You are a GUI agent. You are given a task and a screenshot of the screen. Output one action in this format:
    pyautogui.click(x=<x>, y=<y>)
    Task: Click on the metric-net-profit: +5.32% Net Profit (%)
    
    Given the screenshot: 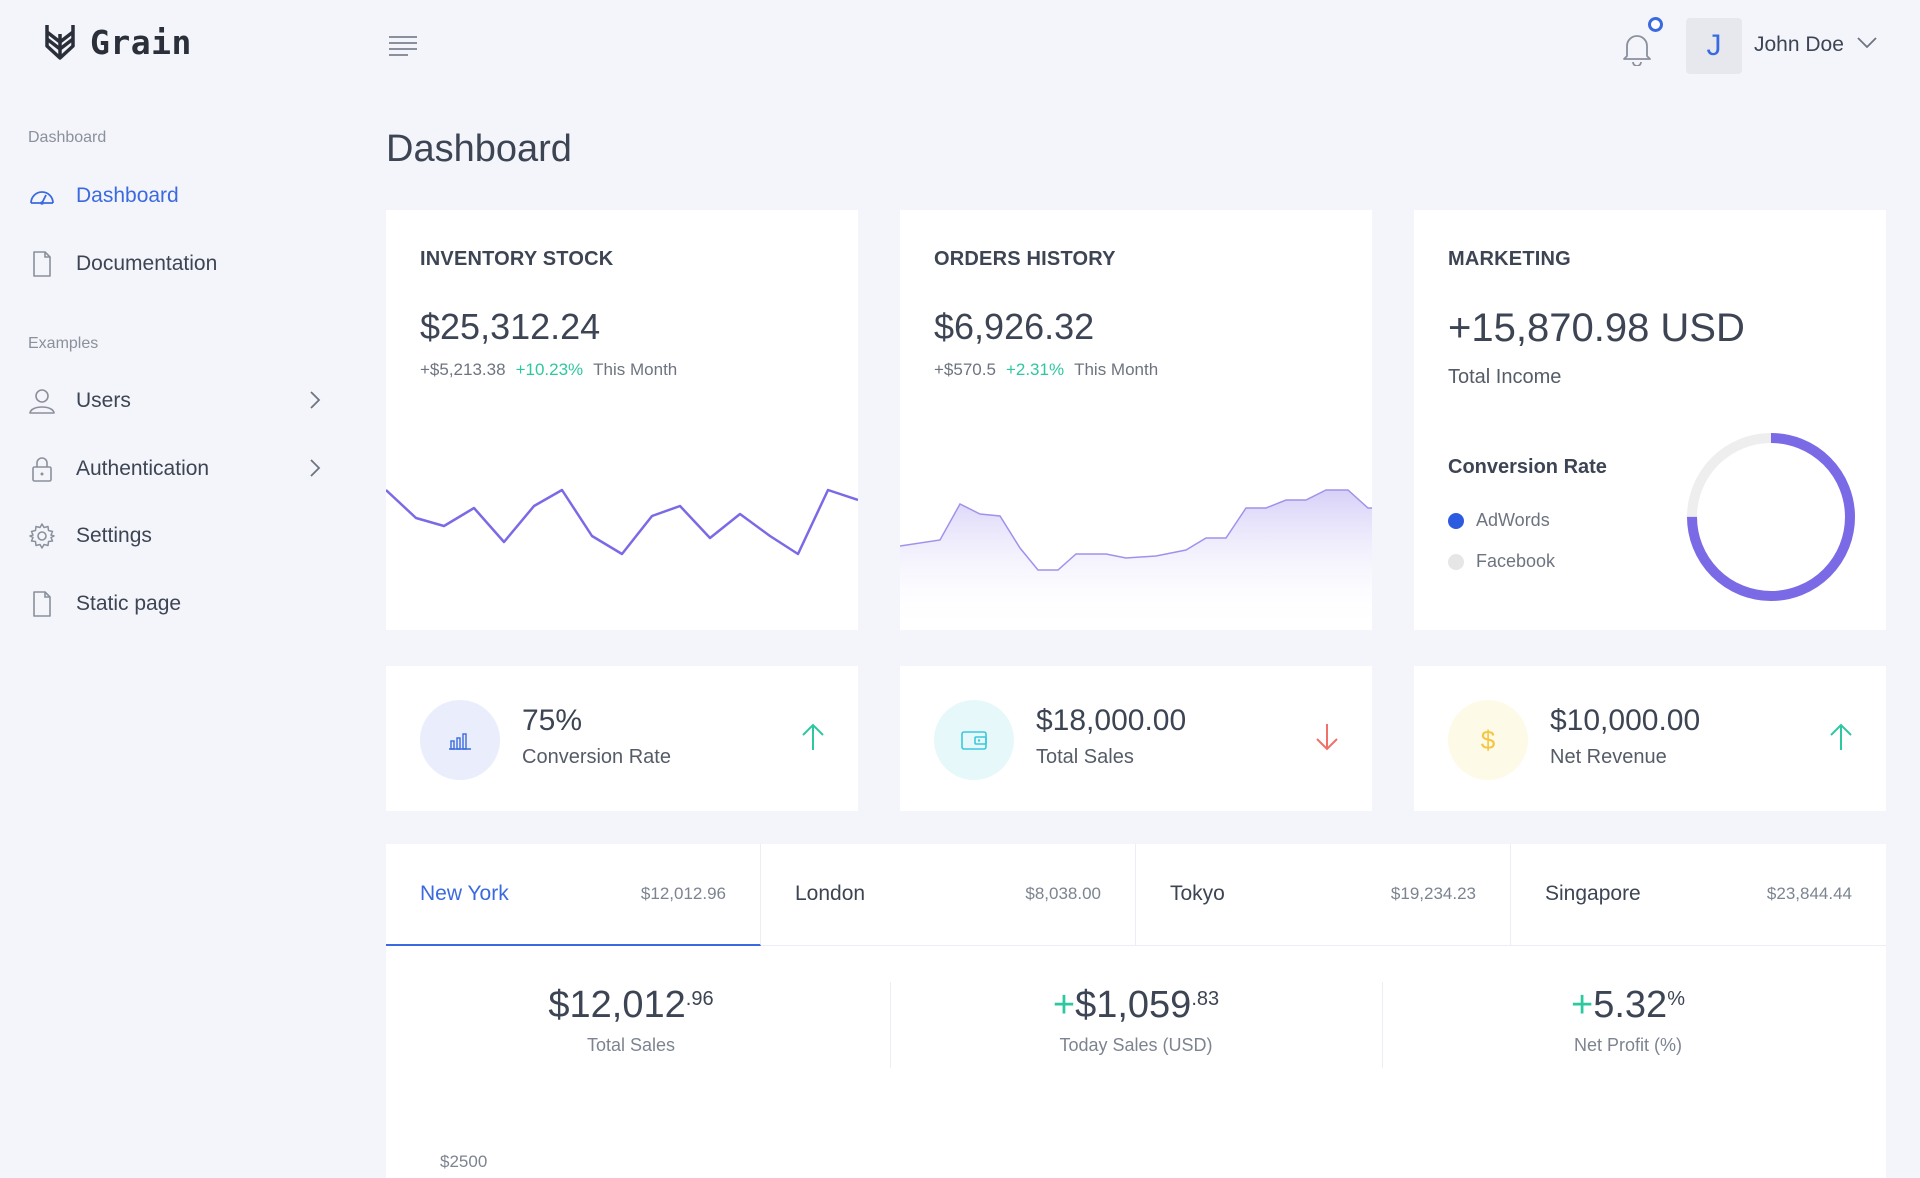 What is the action you would take?
    pyautogui.click(x=1628, y=1020)
    